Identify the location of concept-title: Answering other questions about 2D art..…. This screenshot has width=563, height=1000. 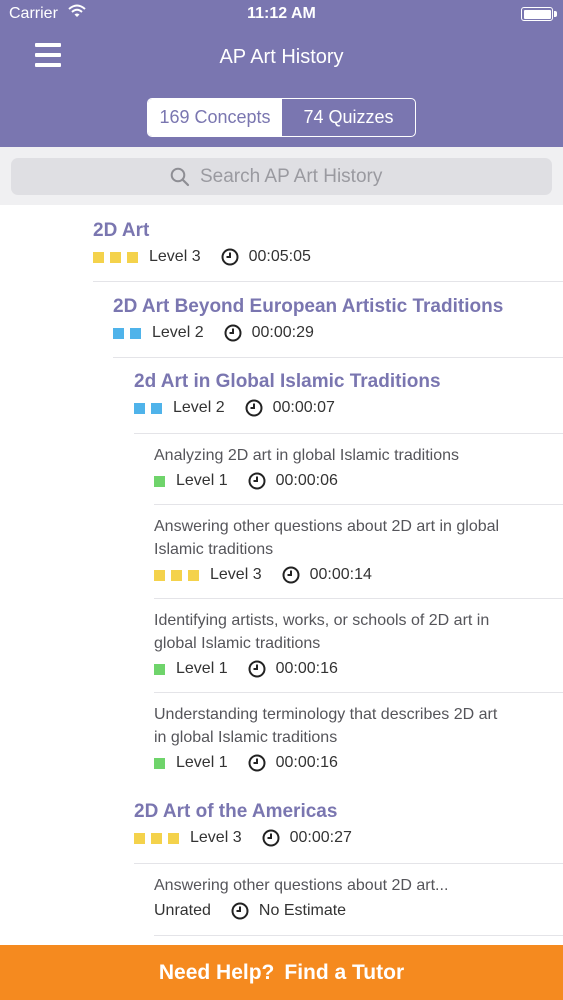
(301, 885).